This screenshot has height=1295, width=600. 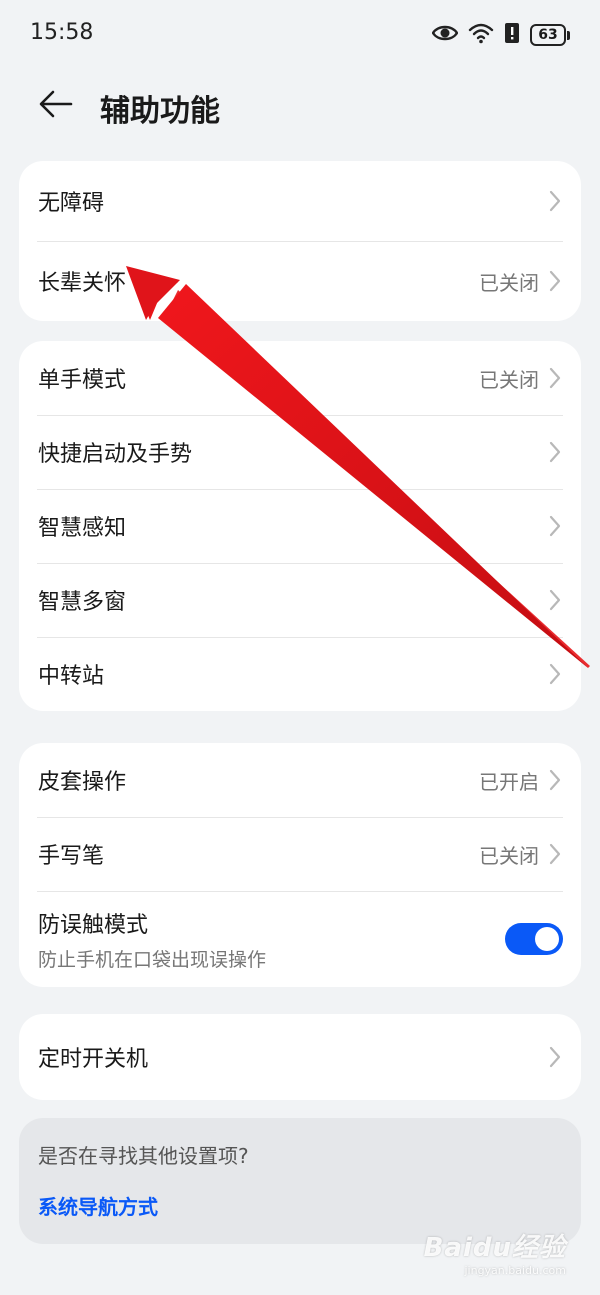 I want to click on status-time: 15:58, so click(x=62, y=32).